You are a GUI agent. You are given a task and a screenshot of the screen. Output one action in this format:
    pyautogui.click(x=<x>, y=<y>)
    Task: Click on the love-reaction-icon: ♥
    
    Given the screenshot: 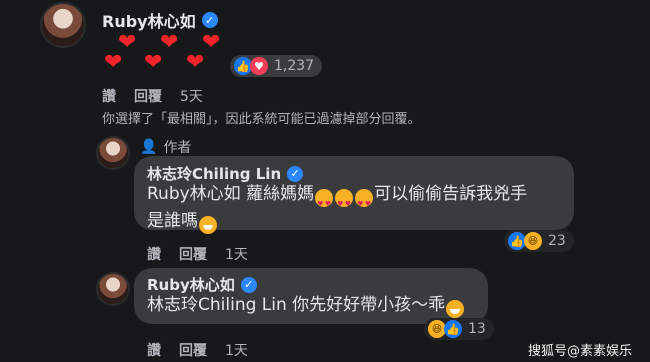 What is the action you would take?
    pyautogui.click(x=259, y=66)
    